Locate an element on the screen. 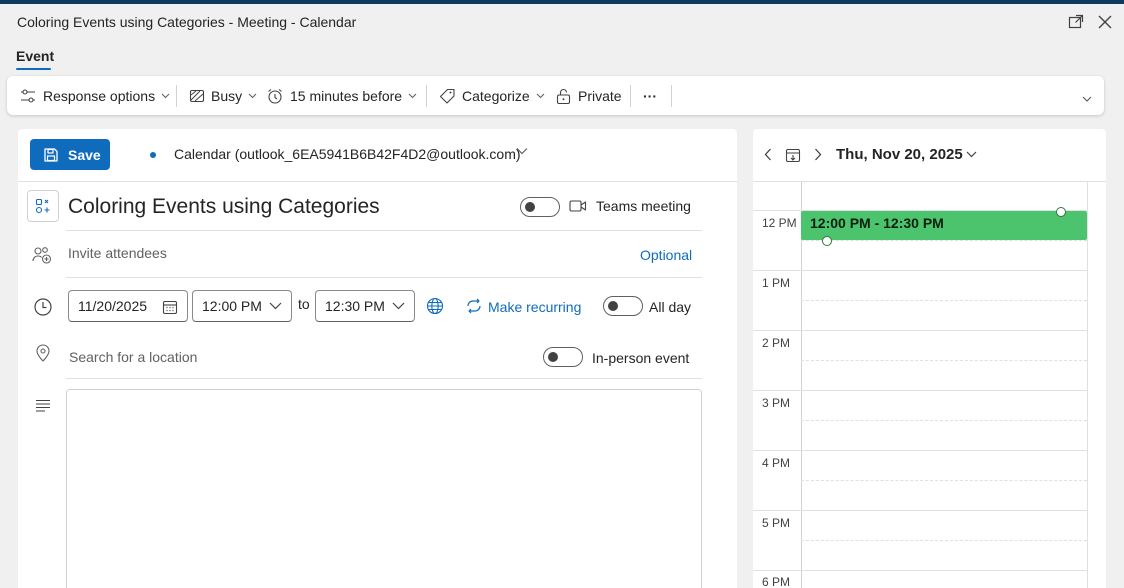  location-pin-icon is located at coordinates (43, 353).